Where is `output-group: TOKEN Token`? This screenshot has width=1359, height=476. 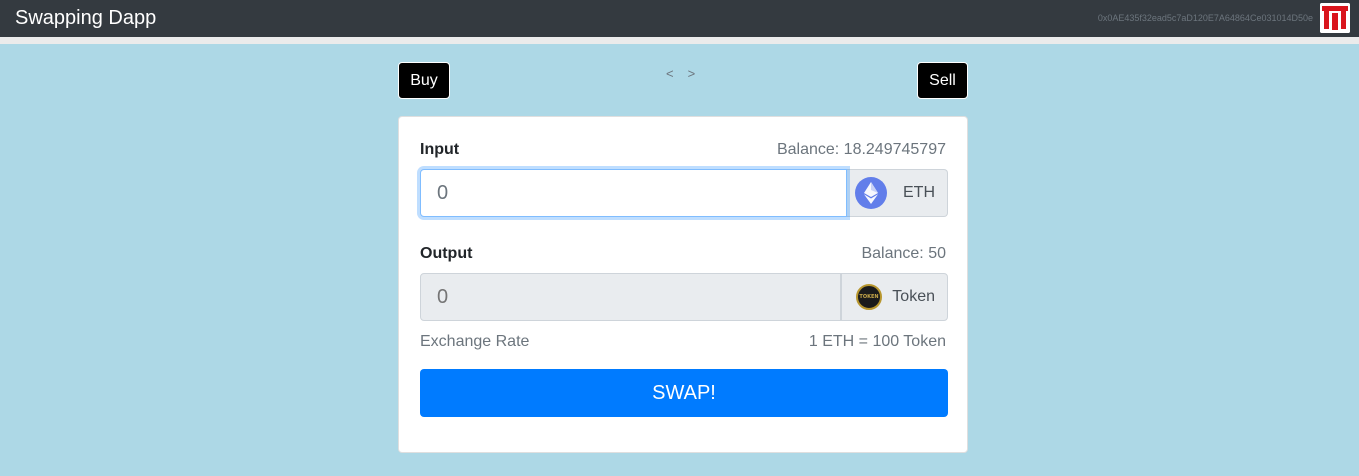
output-group: TOKEN Token is located at coordinates (684, 297).